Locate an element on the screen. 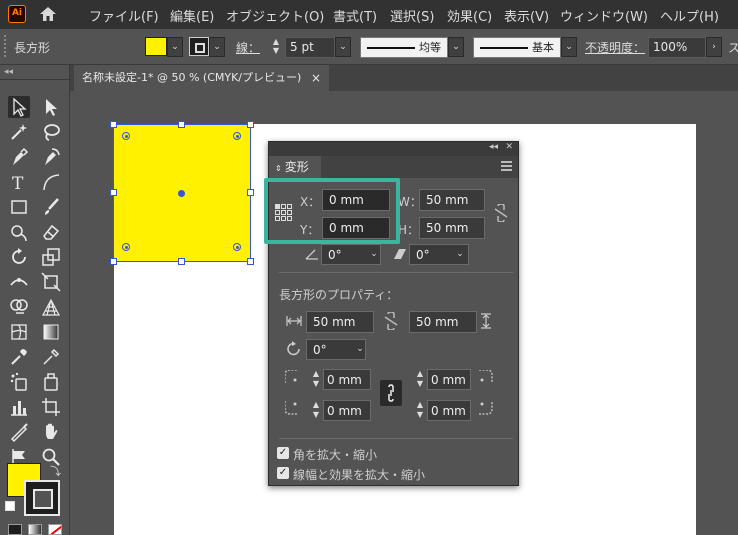 The width and height of the screenshot is (738, 535). variable-width-profile: 均等 is located at coordinates (404, 47).